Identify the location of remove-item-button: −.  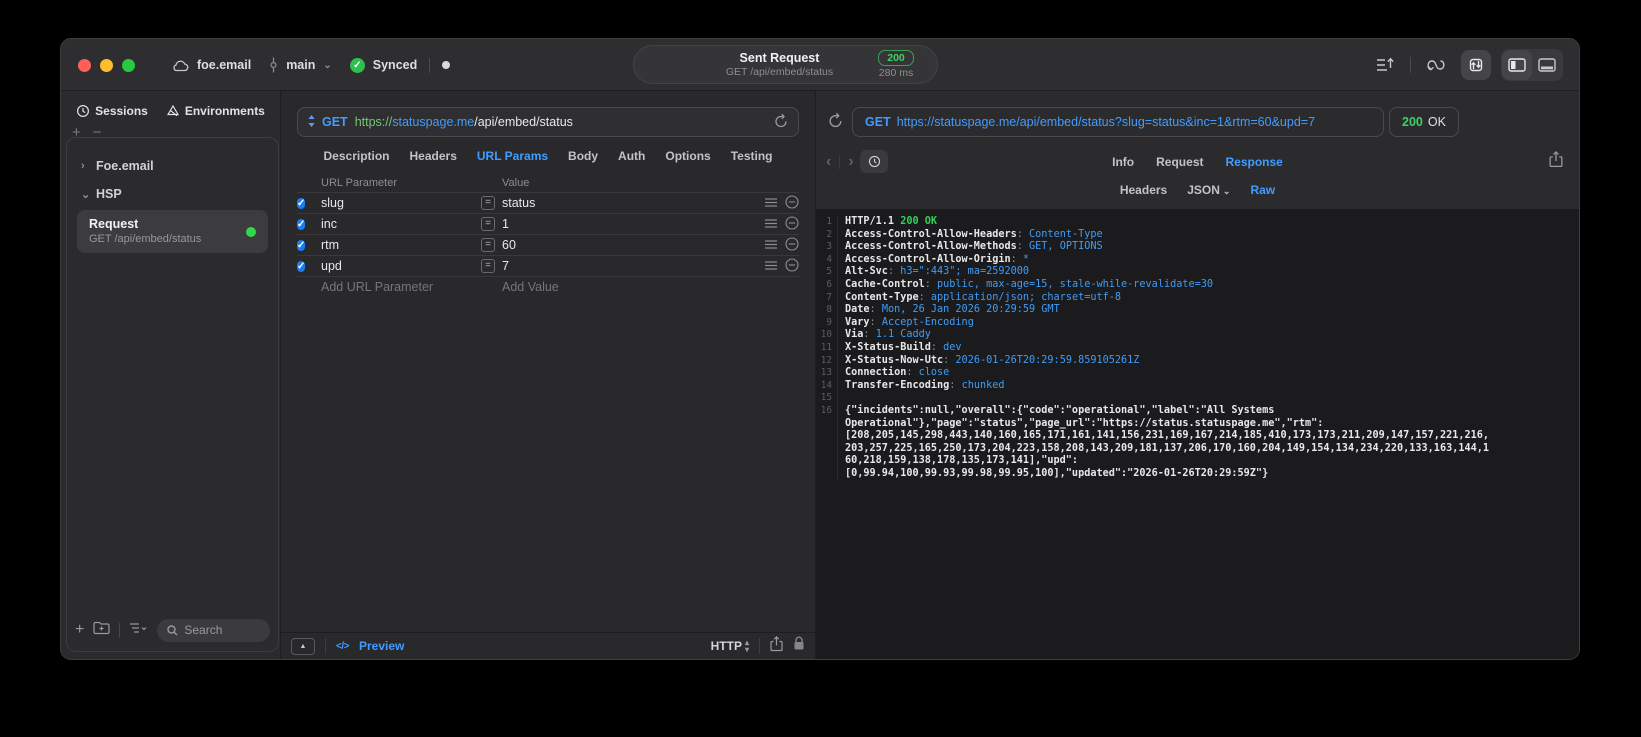
(97, 132).